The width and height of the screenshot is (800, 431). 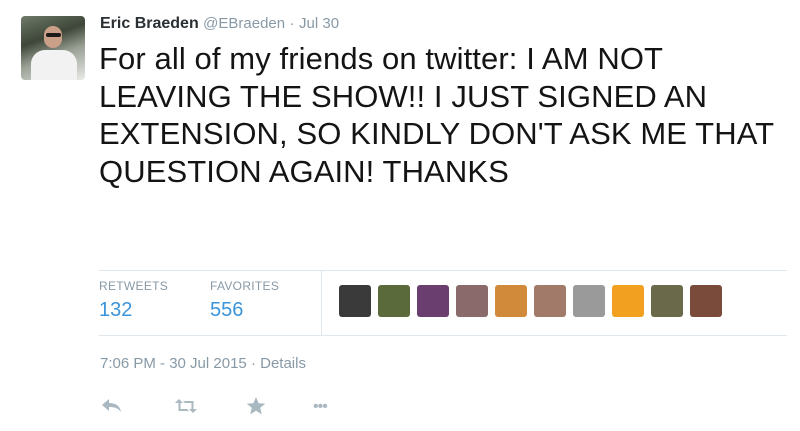 What do you see at coordinates (321, 303) in the screenshot?
I see `stats-divider` at bounding box center [321, 303].